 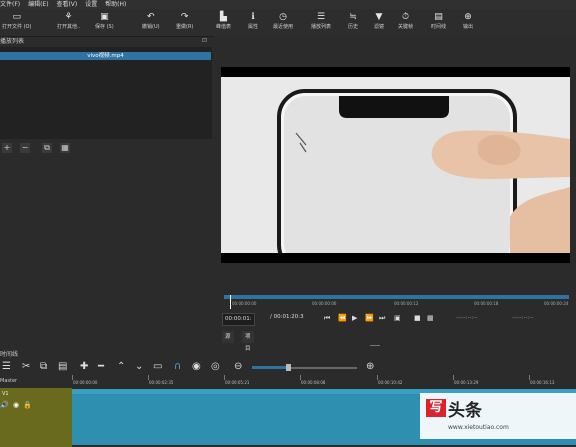 I want to click on history-button: ≒ 历史, so click(x=353, y=21).